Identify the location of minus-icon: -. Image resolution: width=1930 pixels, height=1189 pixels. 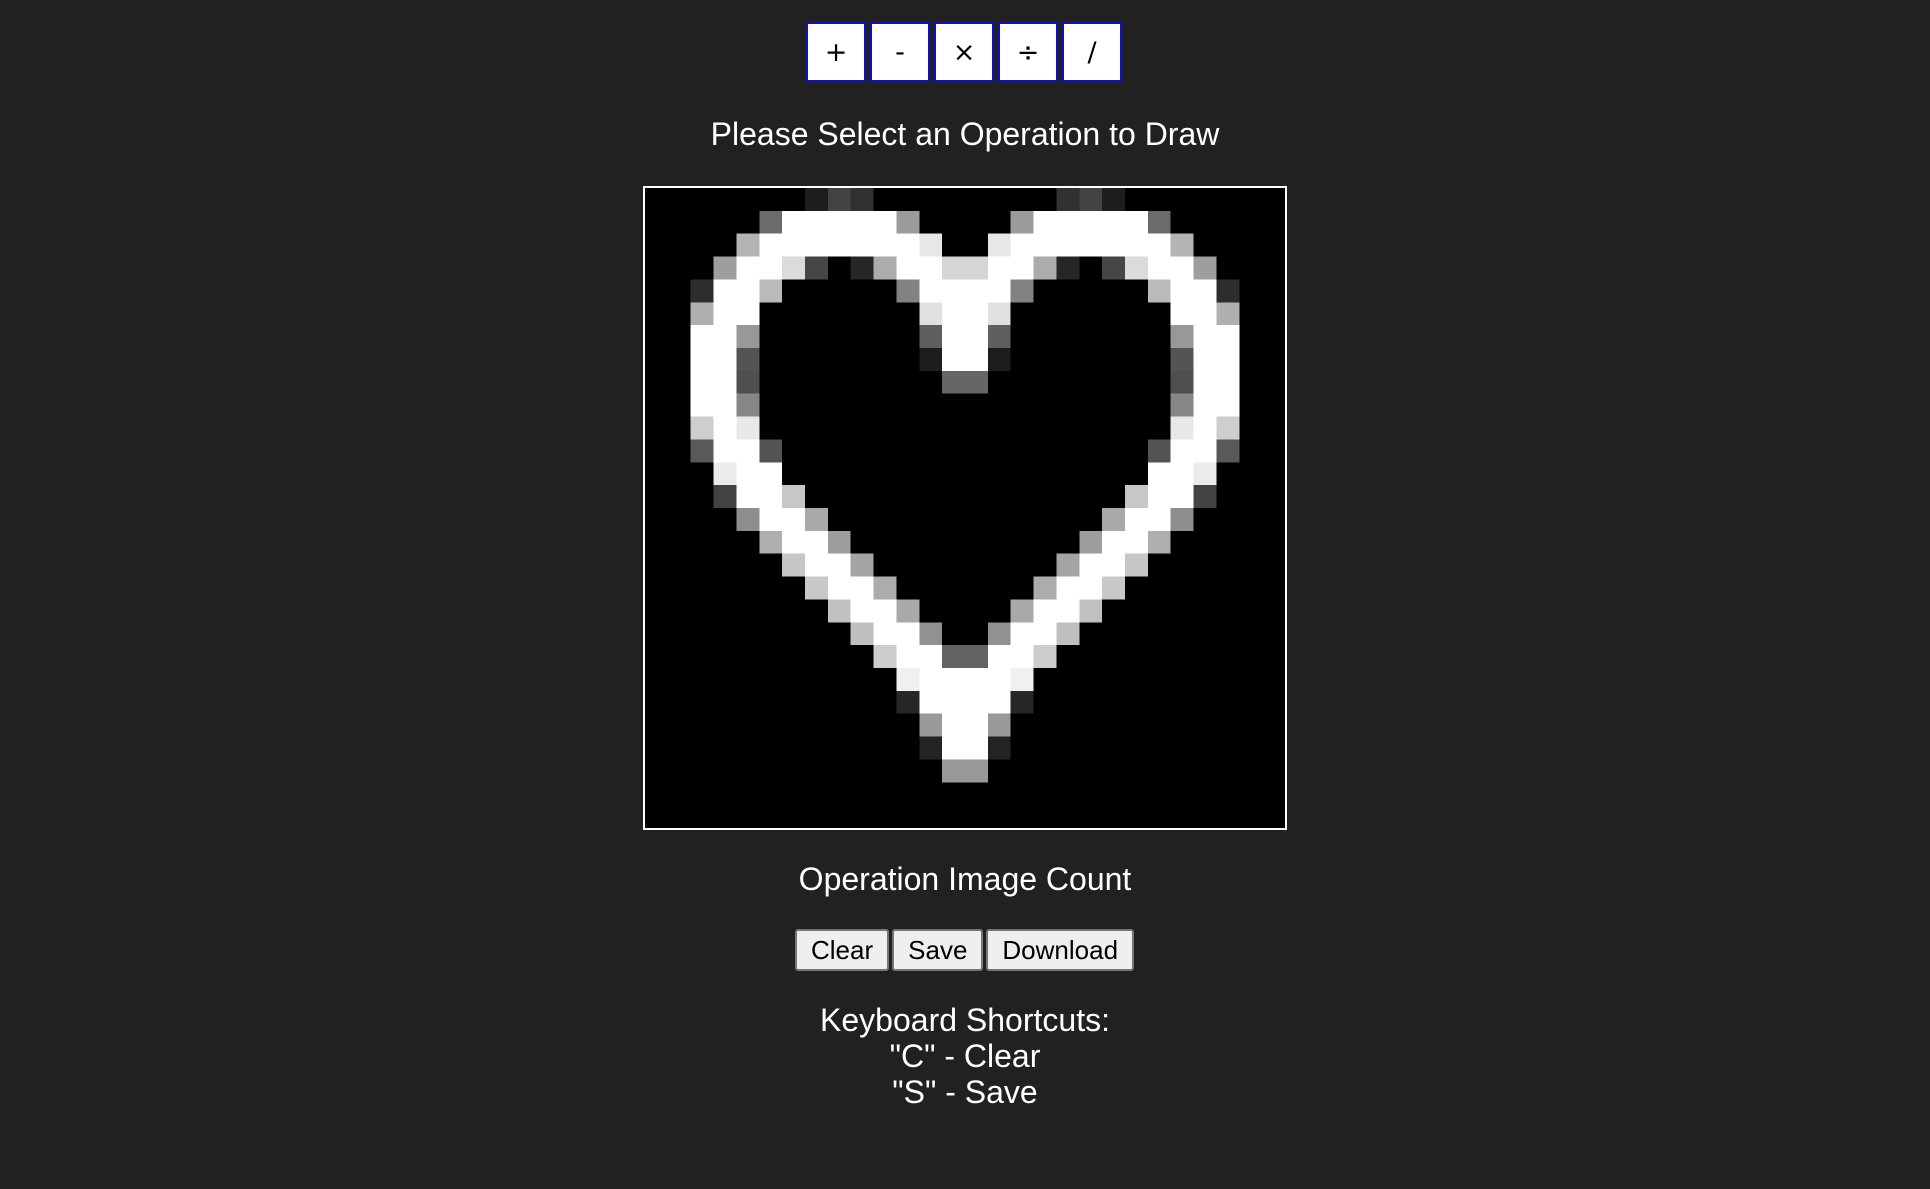
(900, 52).